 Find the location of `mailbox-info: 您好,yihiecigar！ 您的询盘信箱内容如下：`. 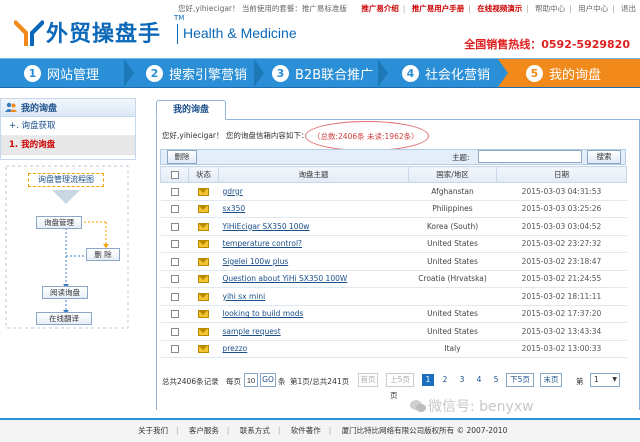

mailbox-info: 您好,yihiecigar！ 您的询盘信箱内容如下： is located at coordinates (235, 135).